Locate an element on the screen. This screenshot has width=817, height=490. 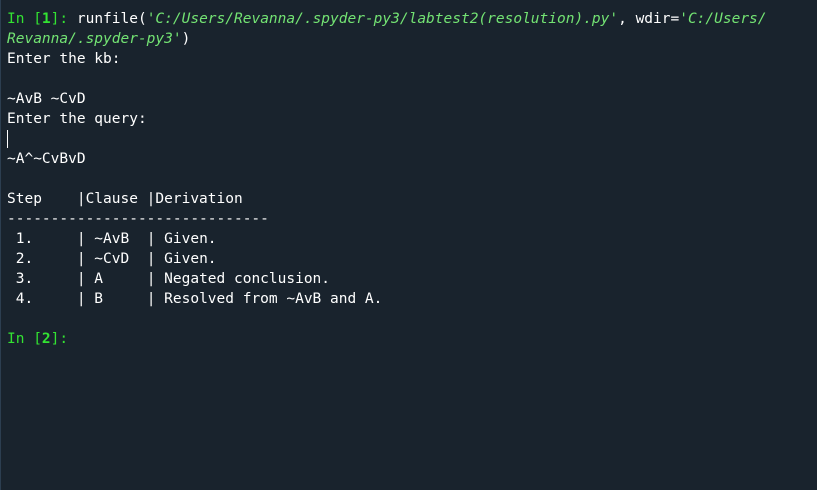
row-clause: | B is located at coordinates (111, 299).